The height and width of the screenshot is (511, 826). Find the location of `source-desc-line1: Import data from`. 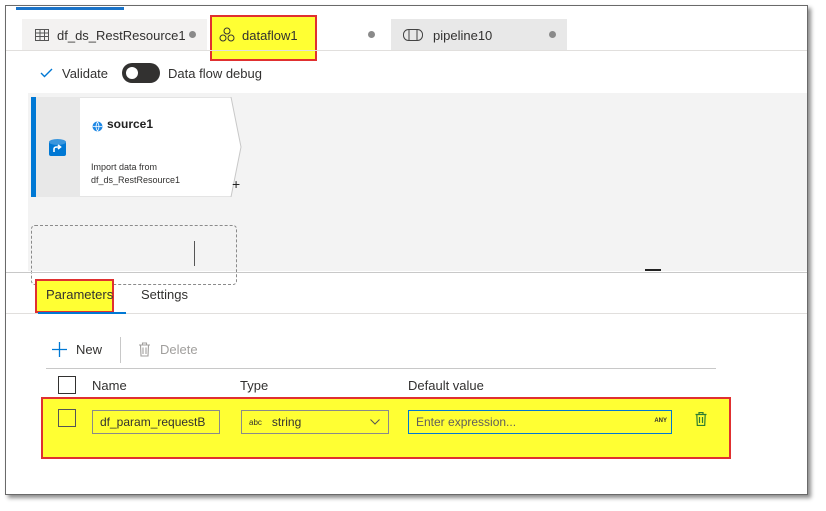

source-desc-line1: Import data from is located at coordinates (124, 167).